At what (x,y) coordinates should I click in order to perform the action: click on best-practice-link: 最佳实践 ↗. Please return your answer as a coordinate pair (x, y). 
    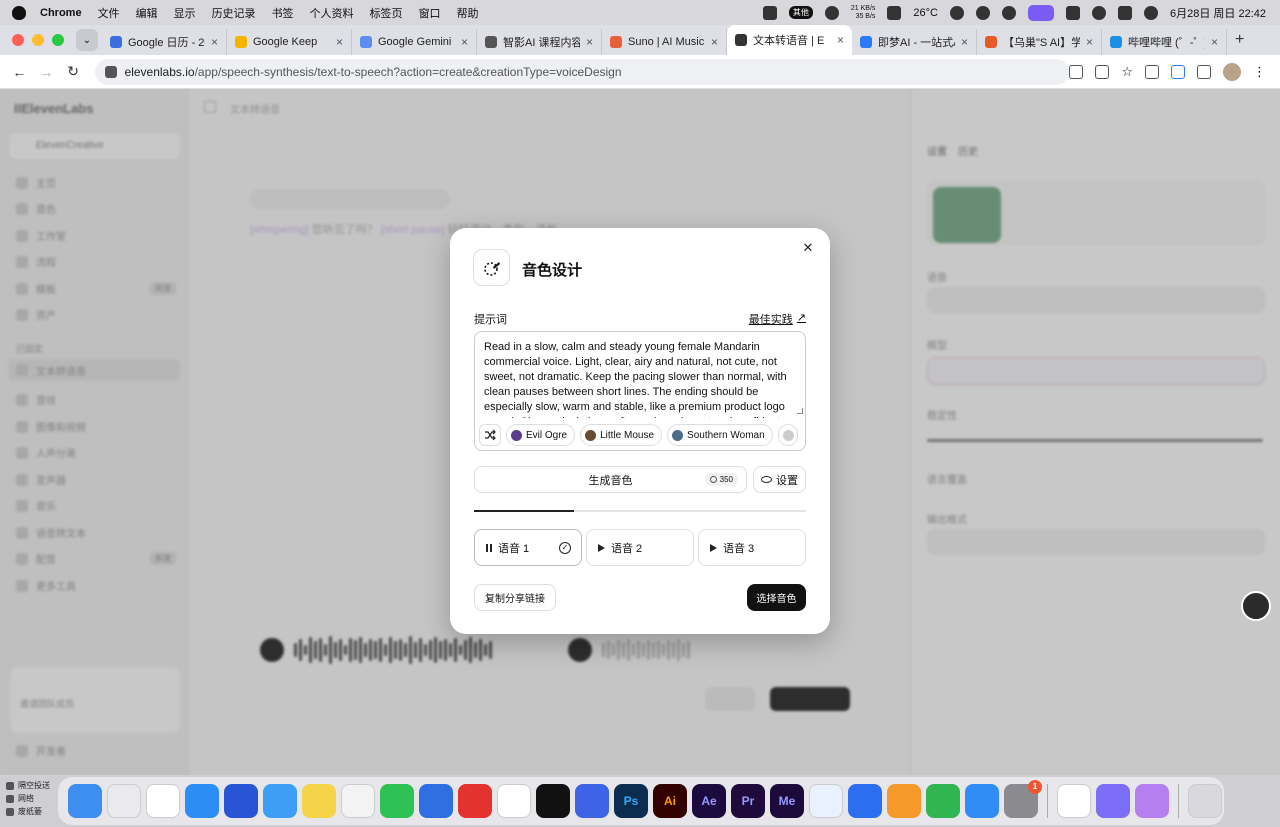
    Looking at the image, I should click on (777, 319).